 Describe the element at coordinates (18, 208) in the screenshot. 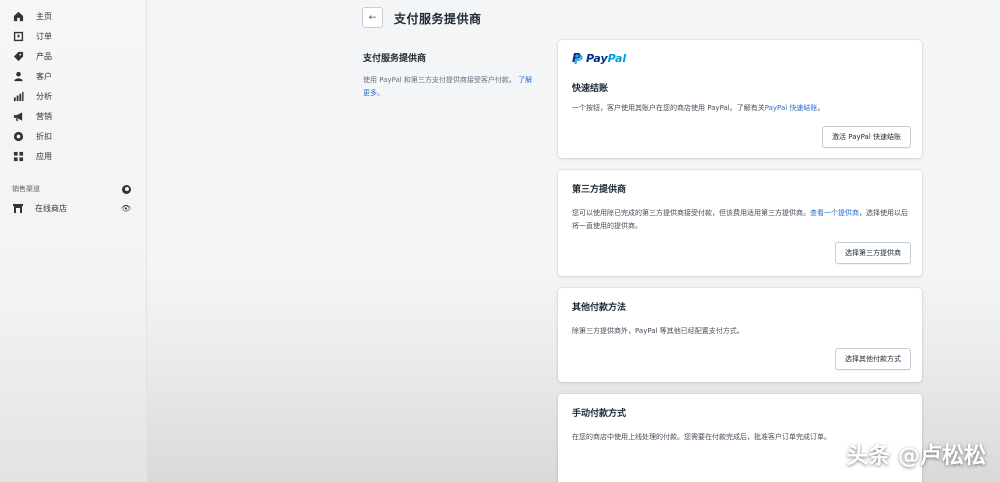

I see `store-icon` at that location.